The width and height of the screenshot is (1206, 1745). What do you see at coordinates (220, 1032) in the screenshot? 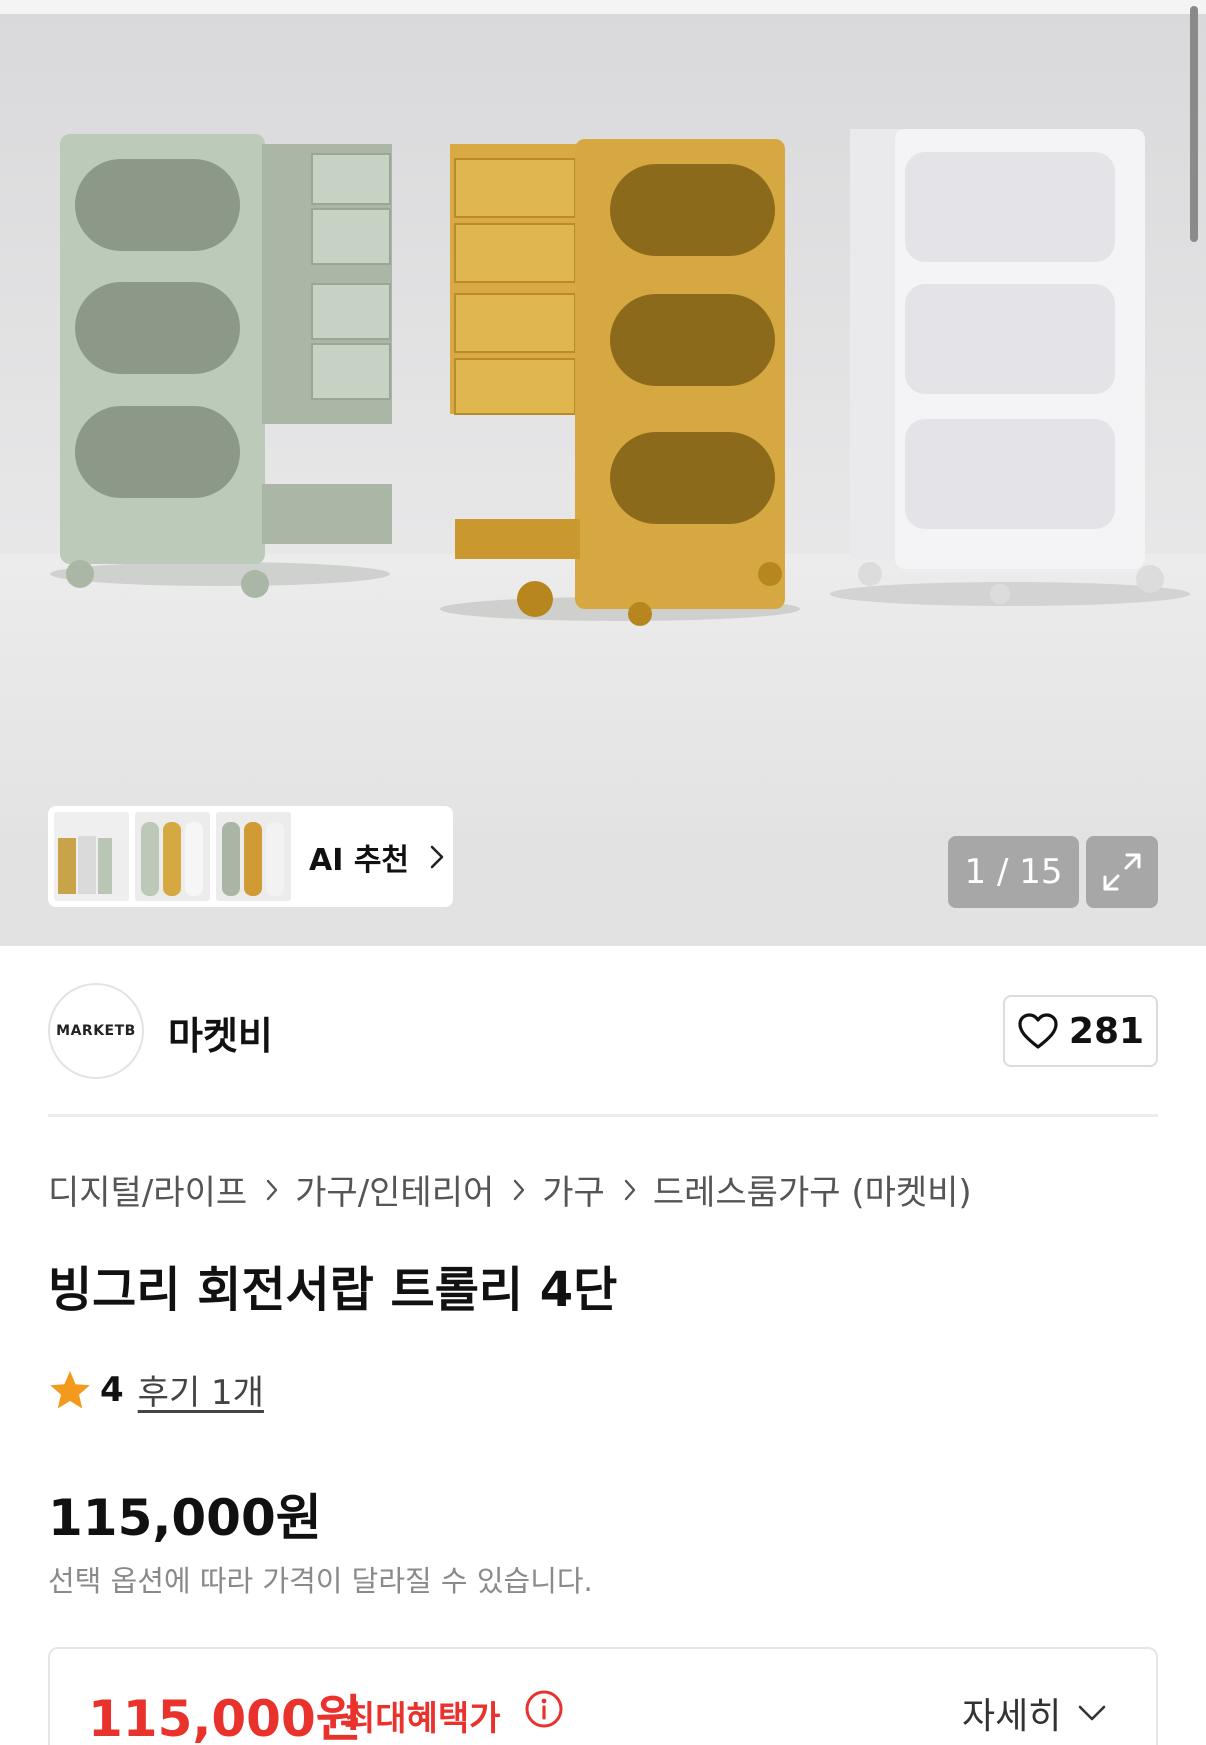
I see `seller-name: 마켓비` at bounding box center [220, 1032].